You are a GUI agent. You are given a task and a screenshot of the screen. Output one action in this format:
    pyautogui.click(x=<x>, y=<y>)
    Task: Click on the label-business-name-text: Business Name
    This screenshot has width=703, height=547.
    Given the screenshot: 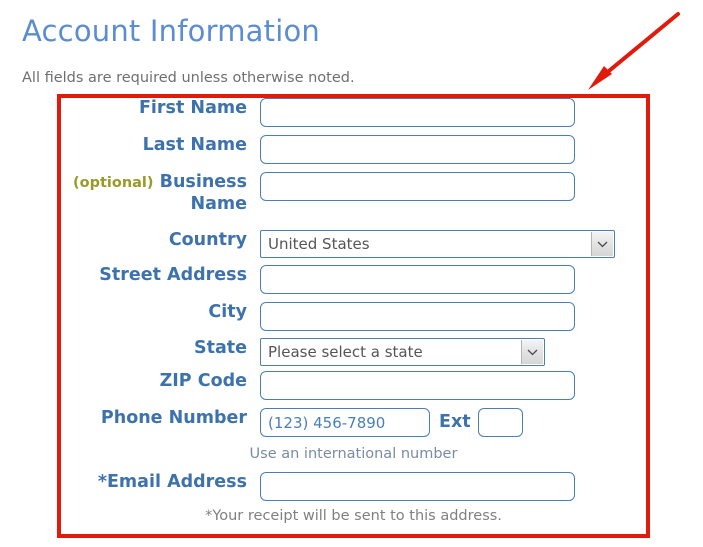 What is the action you would take?
    pyautogui.click(x=203, y=193)
    